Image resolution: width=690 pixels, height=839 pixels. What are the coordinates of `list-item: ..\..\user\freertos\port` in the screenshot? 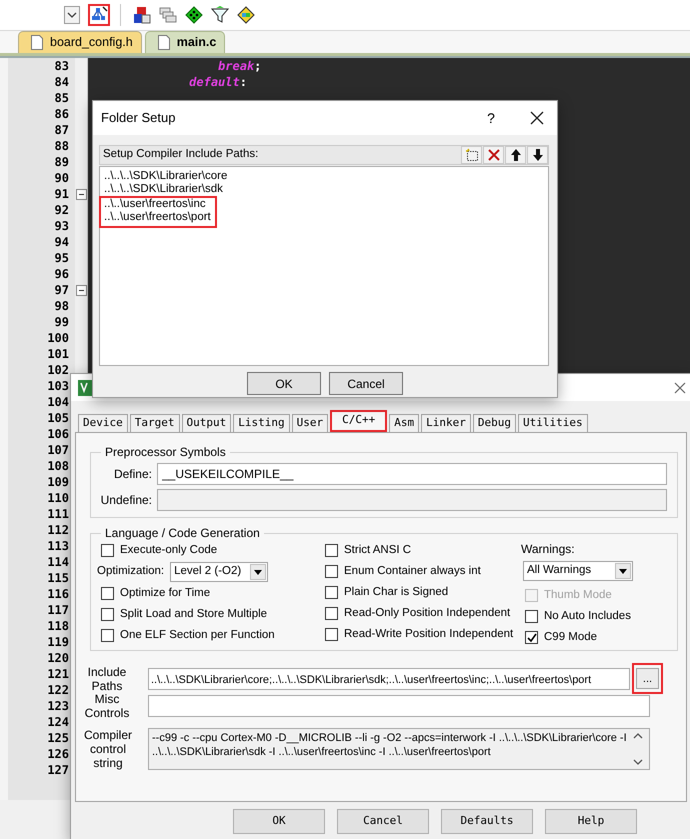 It's located at (156, 217).